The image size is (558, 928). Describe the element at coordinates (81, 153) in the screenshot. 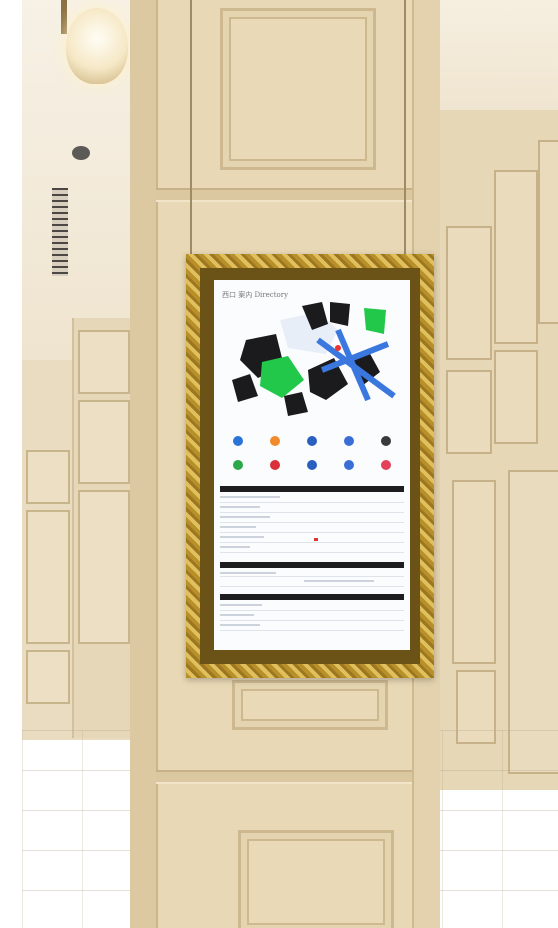

I see `security-camera-icon` at that location.